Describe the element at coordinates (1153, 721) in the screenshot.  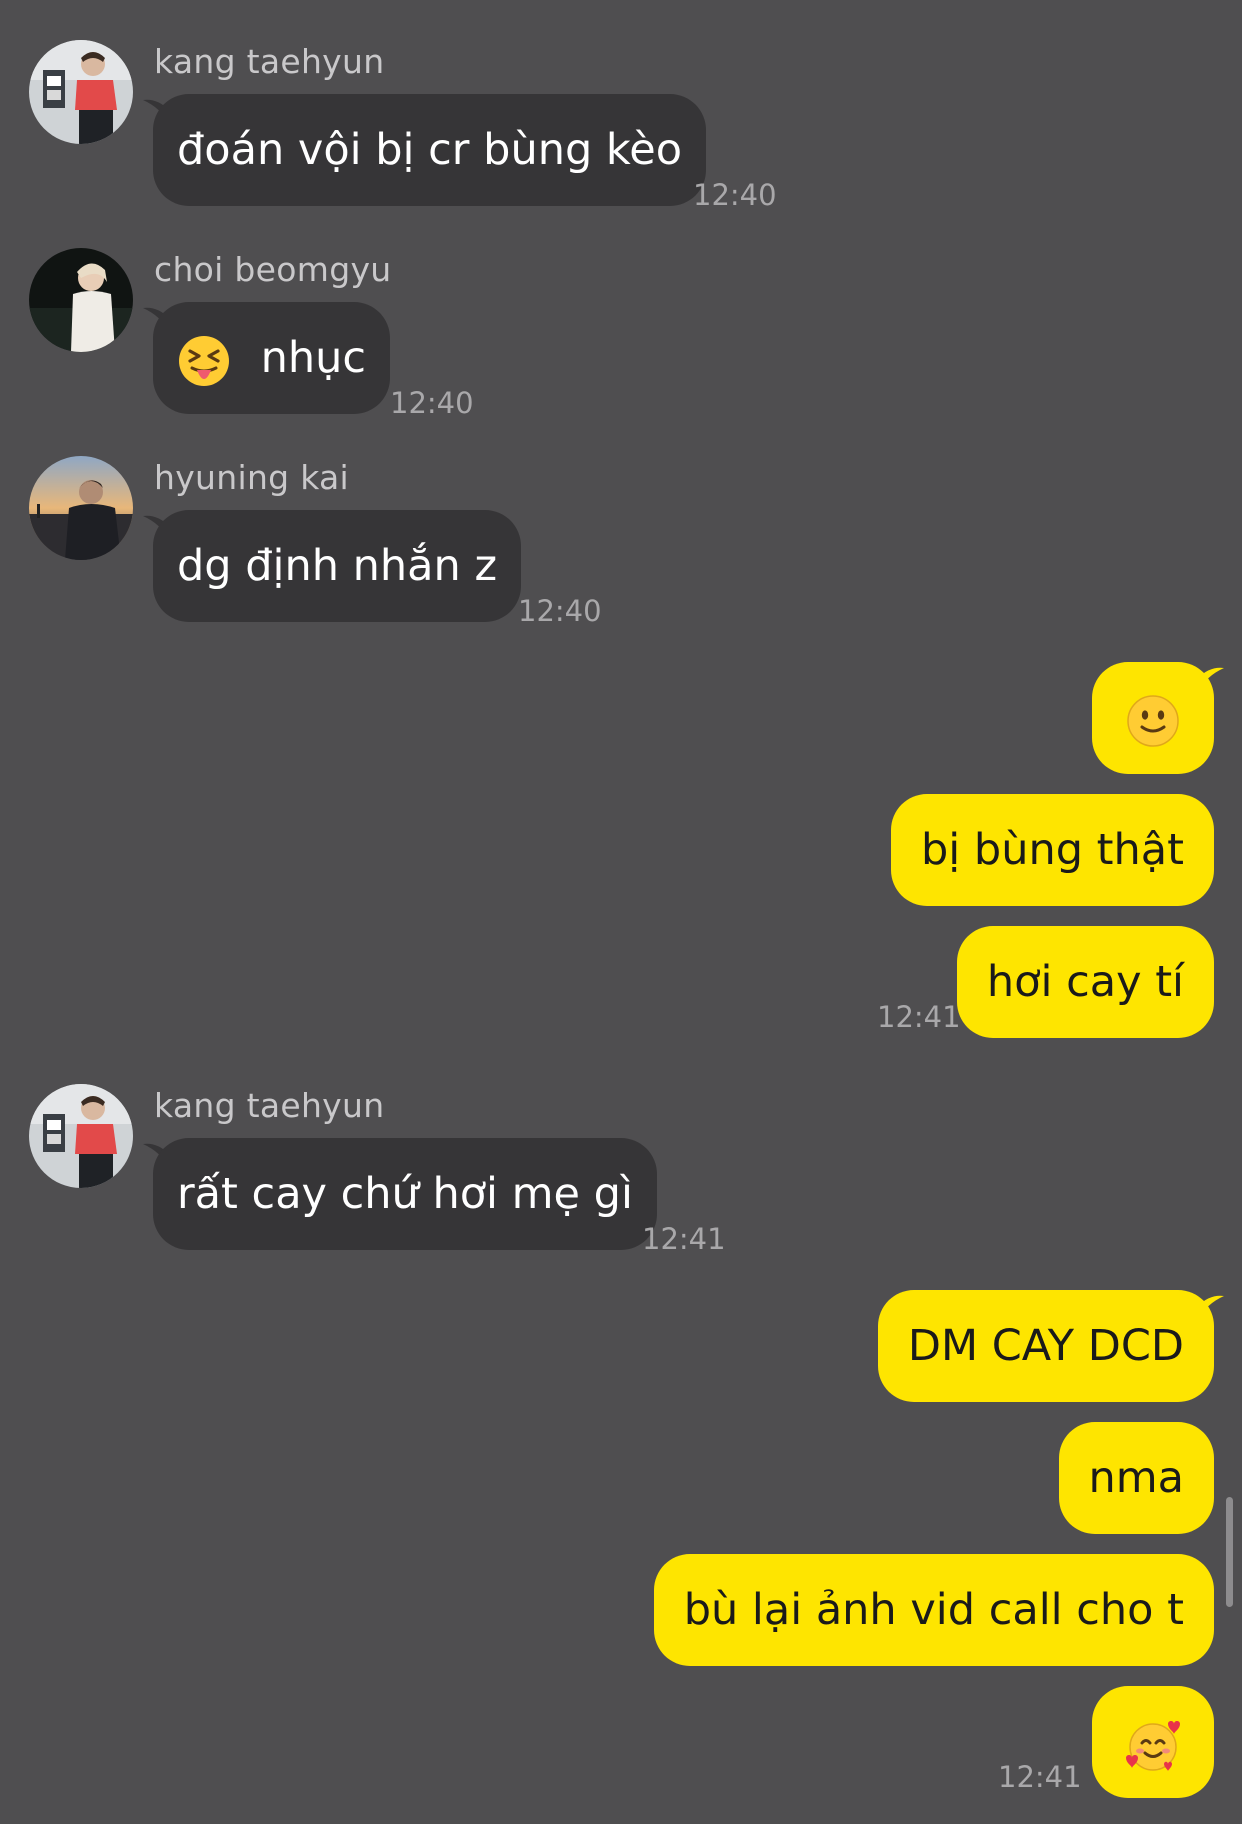
I see `slightly-smiling-face-emoji` at that location.